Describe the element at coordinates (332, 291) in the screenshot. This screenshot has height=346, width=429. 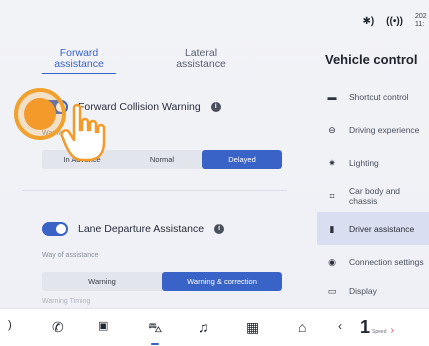
I see `display-icon: ▭` at that location.